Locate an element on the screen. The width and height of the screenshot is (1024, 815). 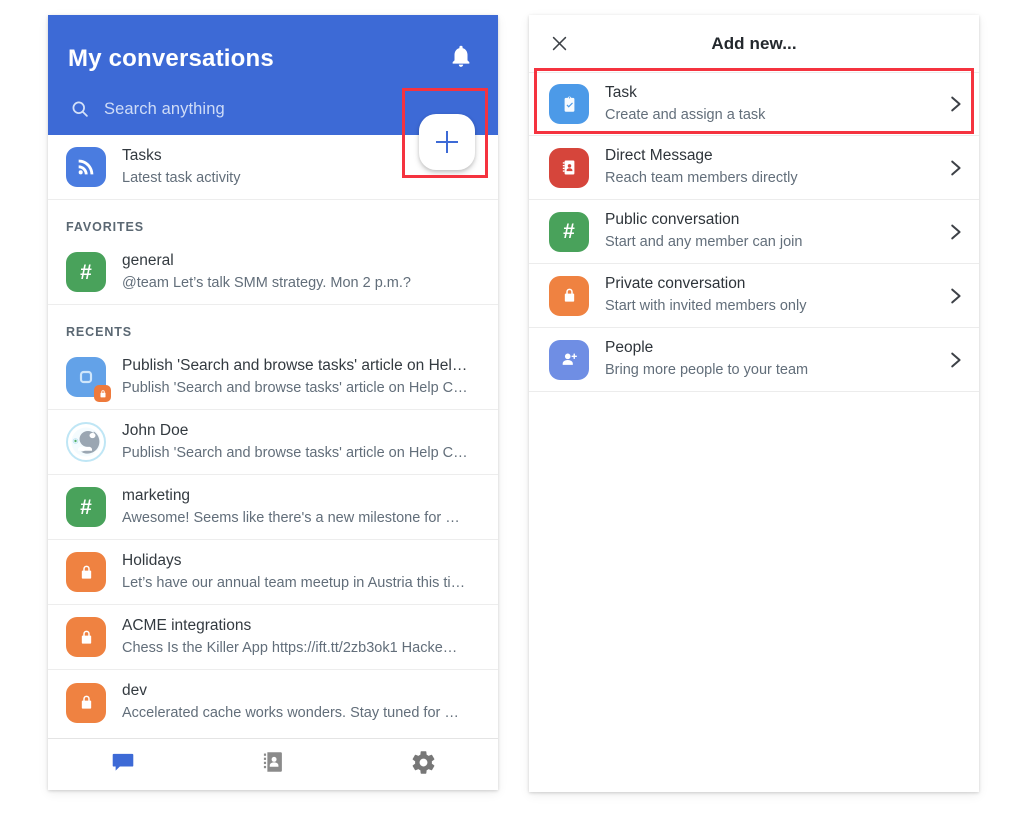
chat-bubble-icon is located at coordinates (123, 764).